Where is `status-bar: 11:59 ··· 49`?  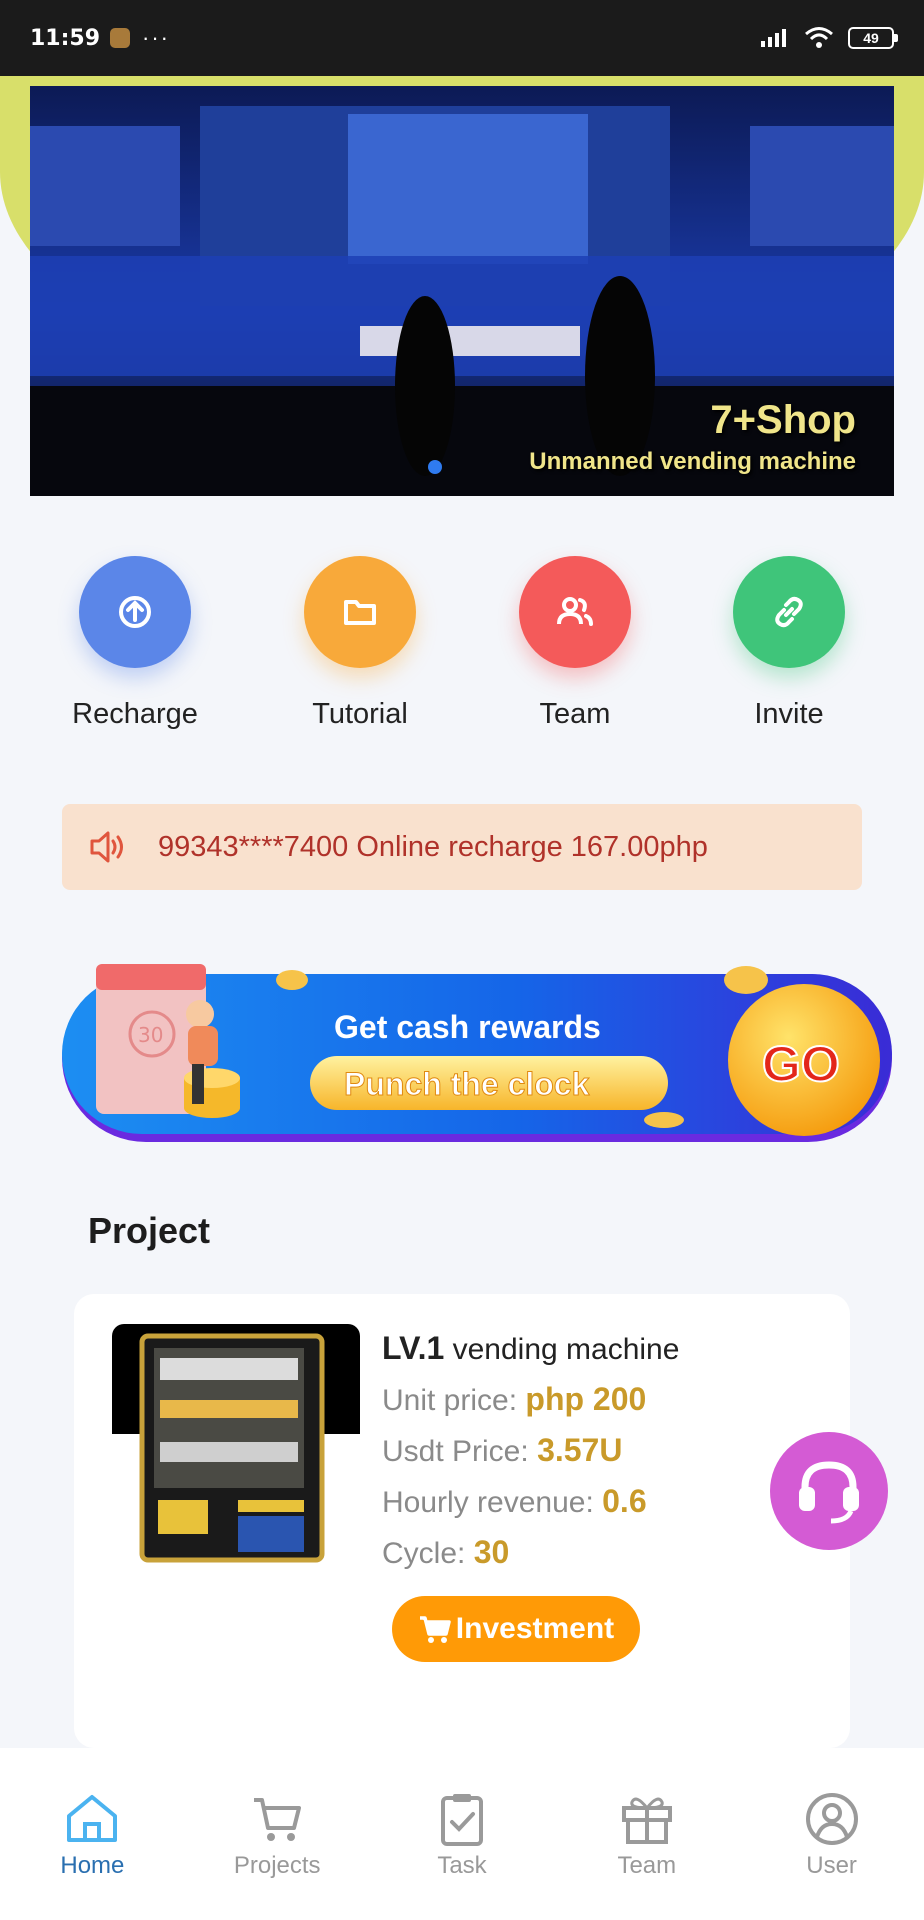
status-bar: 11:59 ··· 49 is located at coordinates (462, 38).